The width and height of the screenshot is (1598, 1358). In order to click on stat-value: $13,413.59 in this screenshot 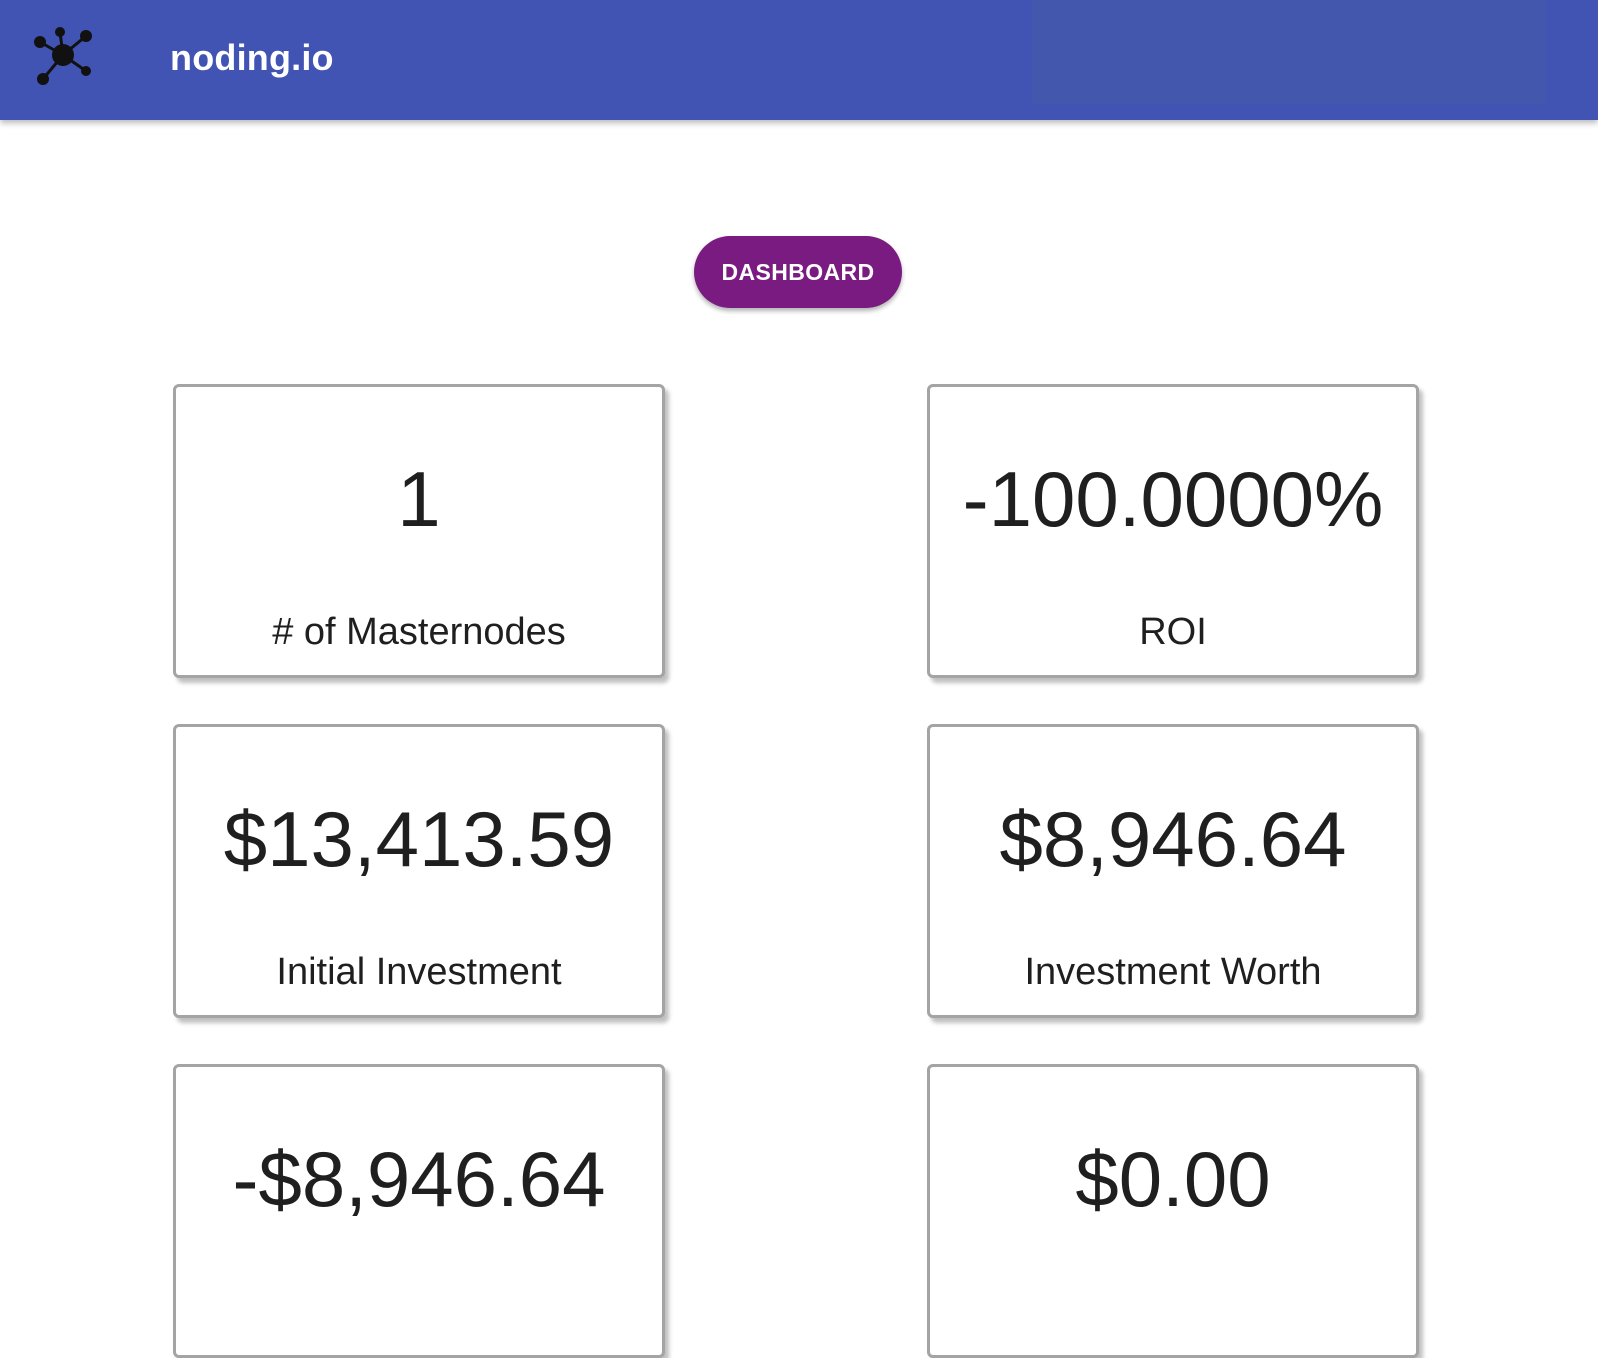, I will do `click(419, 839)`.